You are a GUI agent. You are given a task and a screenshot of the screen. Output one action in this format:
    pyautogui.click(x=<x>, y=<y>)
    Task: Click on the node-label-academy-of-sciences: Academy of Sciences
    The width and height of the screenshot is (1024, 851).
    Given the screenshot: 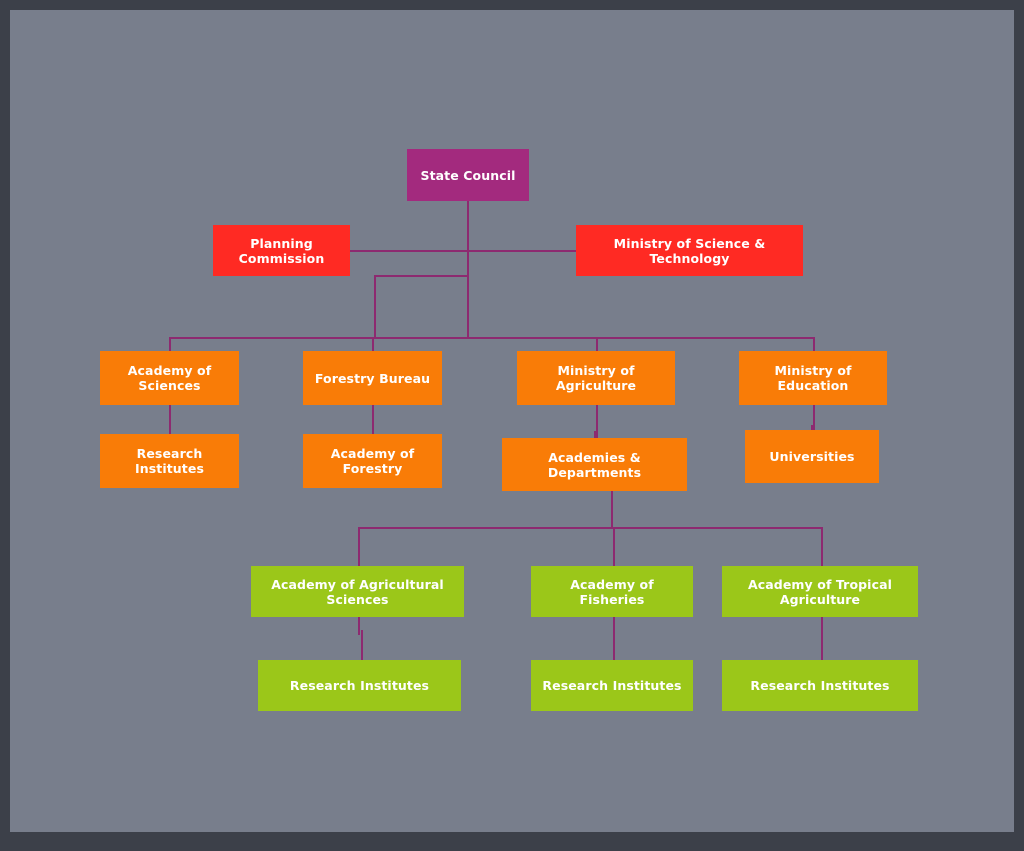 What is the action you would take?
    pyautogui.click(x=169, y=378)
    